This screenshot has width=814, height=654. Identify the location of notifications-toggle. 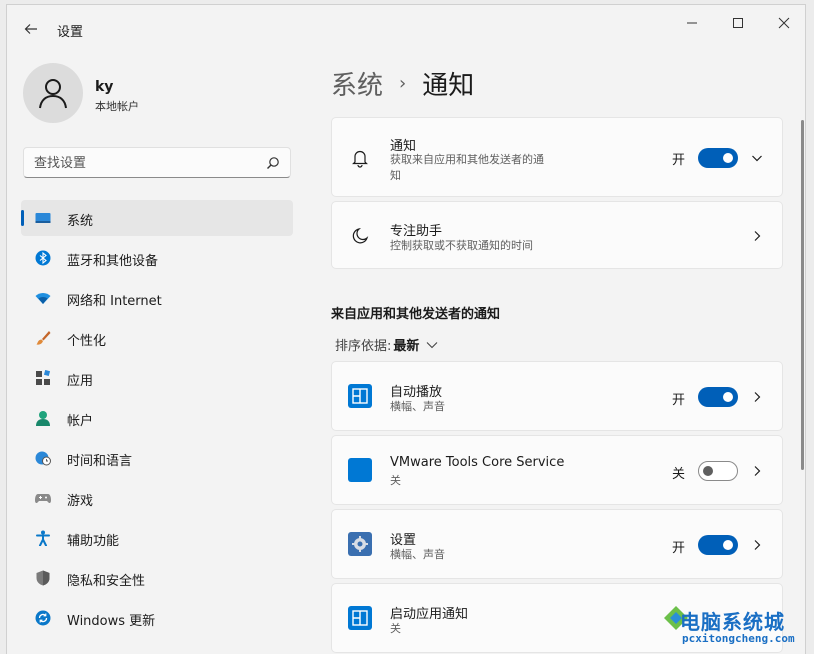
(718, 158).